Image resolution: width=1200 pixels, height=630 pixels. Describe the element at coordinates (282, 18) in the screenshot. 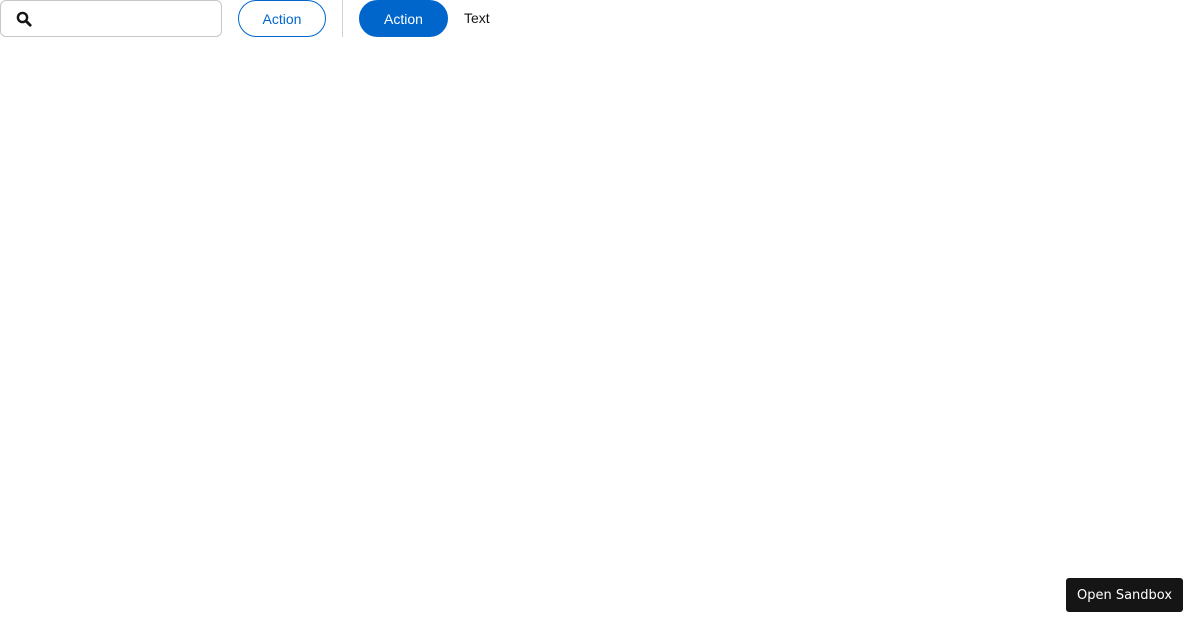

I see `secondary-action-button: Action` at that location.